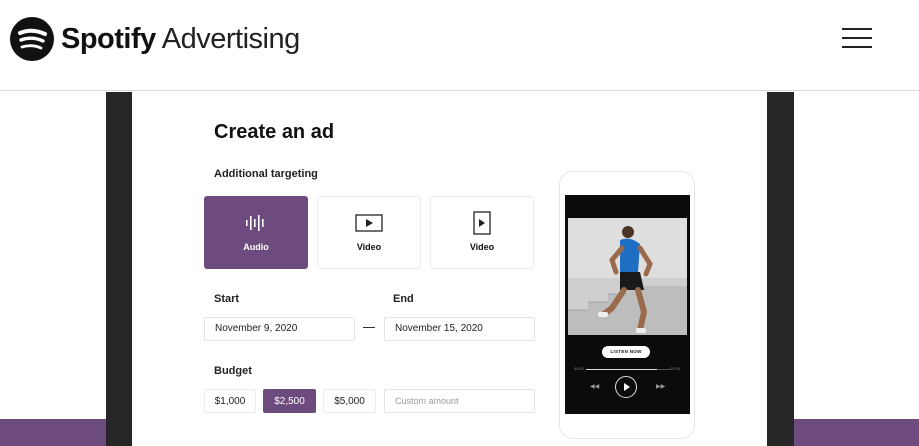 The width and height of the screenshot is (919, 446). I want to click on video-portrait-icon, so click(482, 222).